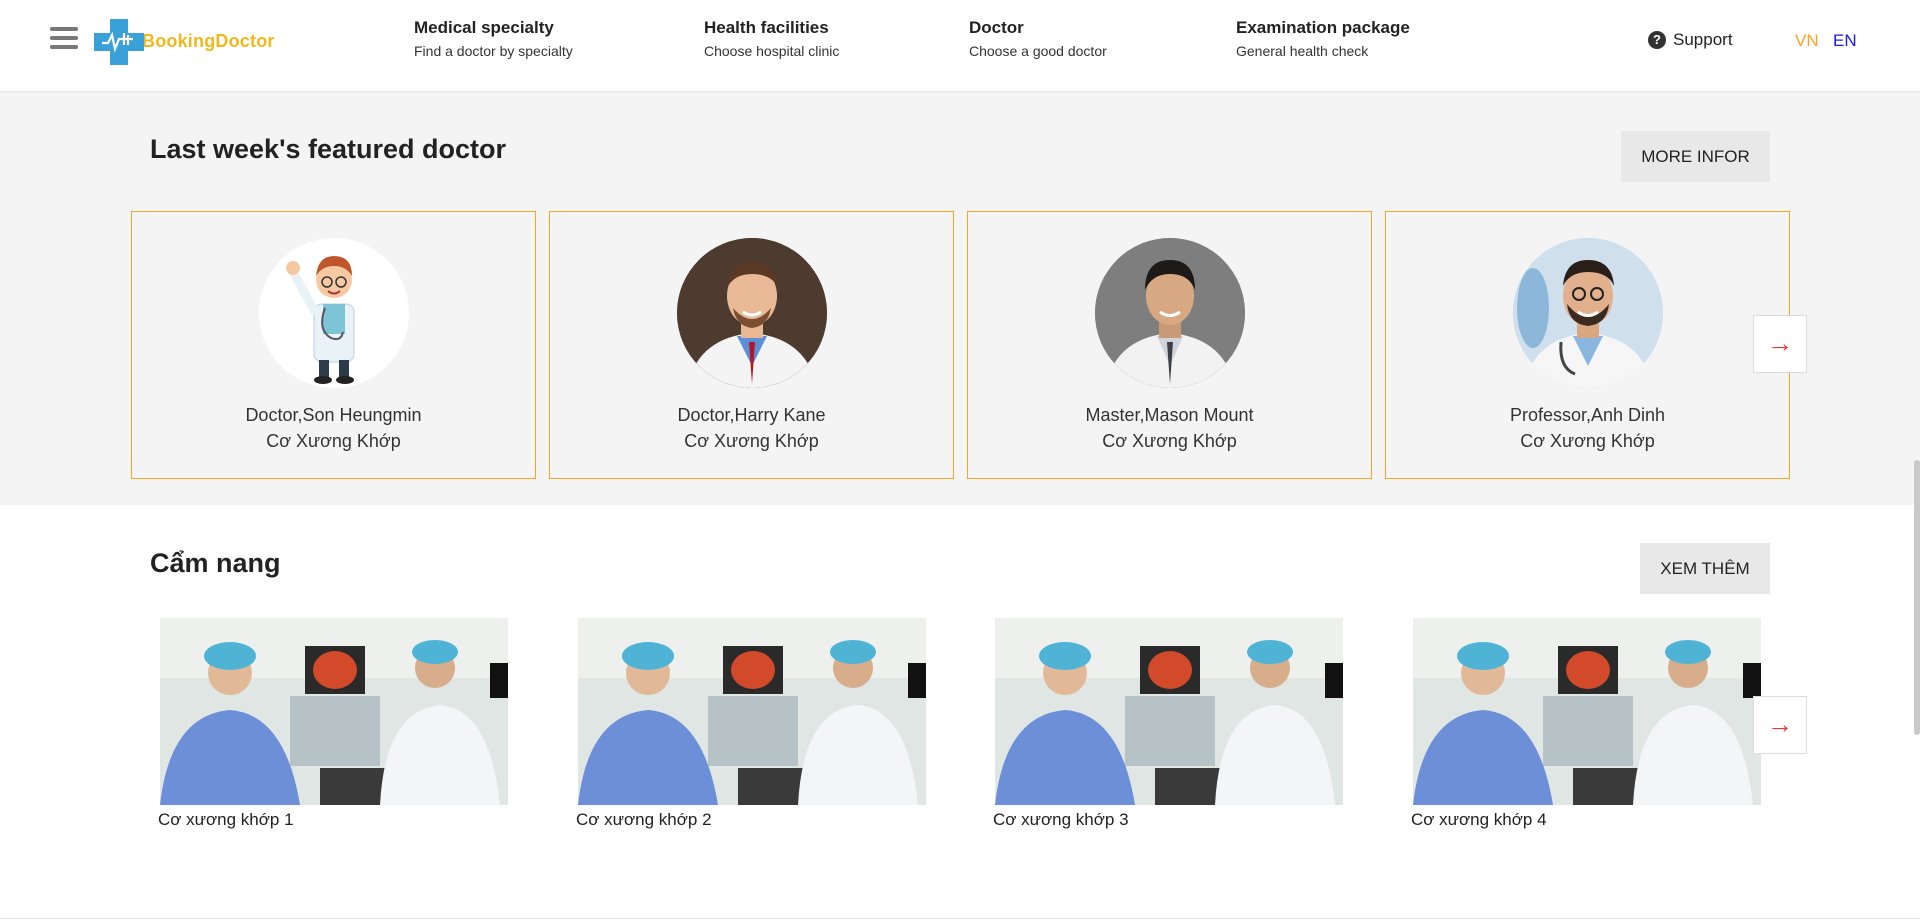  I want to click on doctor-card: Doctor,Son Heungmin Cơ Xương Khớp, so click(333, 345).